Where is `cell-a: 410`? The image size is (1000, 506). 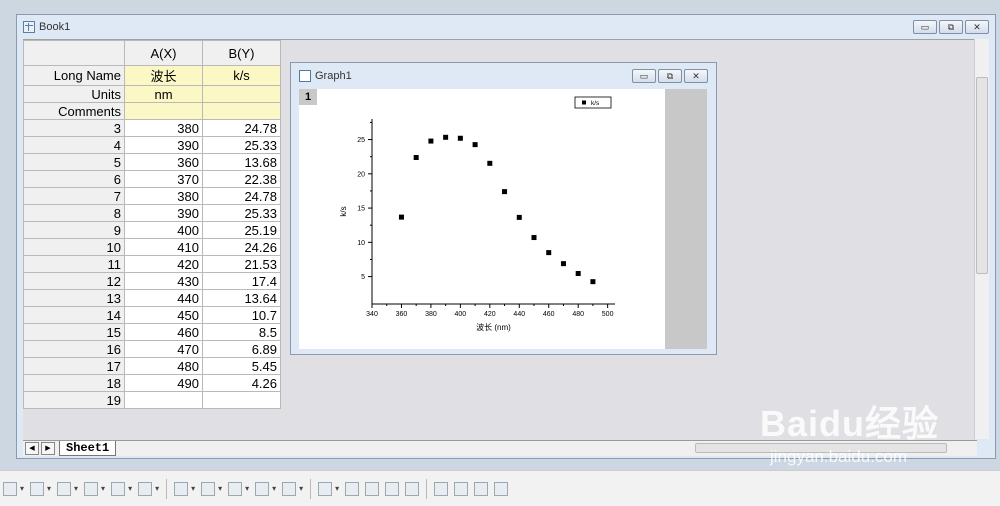 cell-a: 410 is located at coordinates (163, 247).